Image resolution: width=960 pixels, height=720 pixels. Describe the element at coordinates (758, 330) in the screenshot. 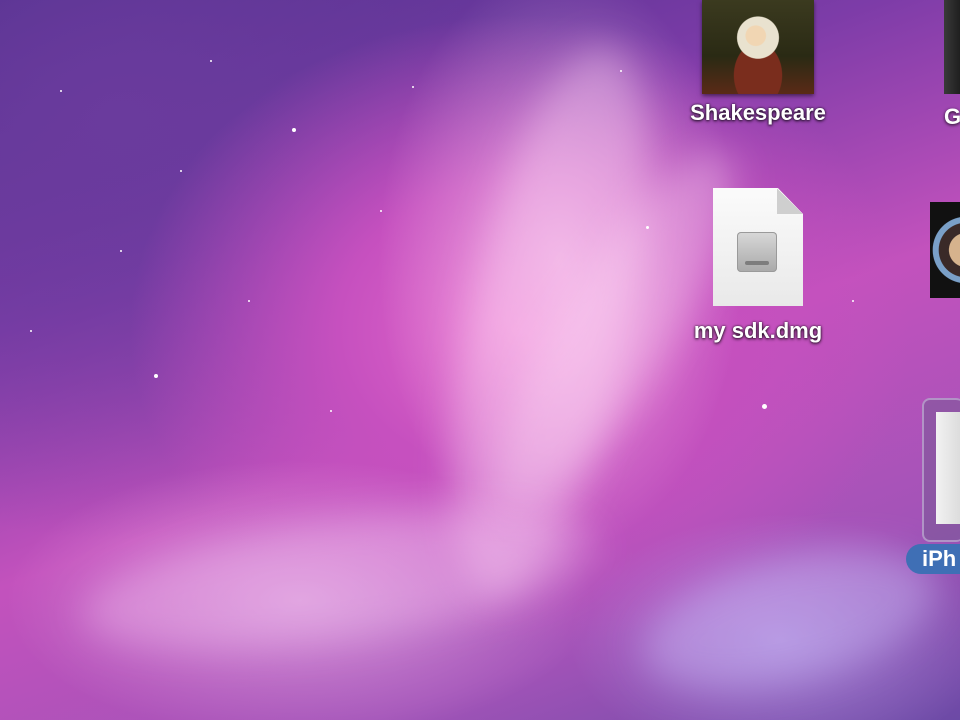

I see `desktop-icon-label: my sdk.dmg` at that location.